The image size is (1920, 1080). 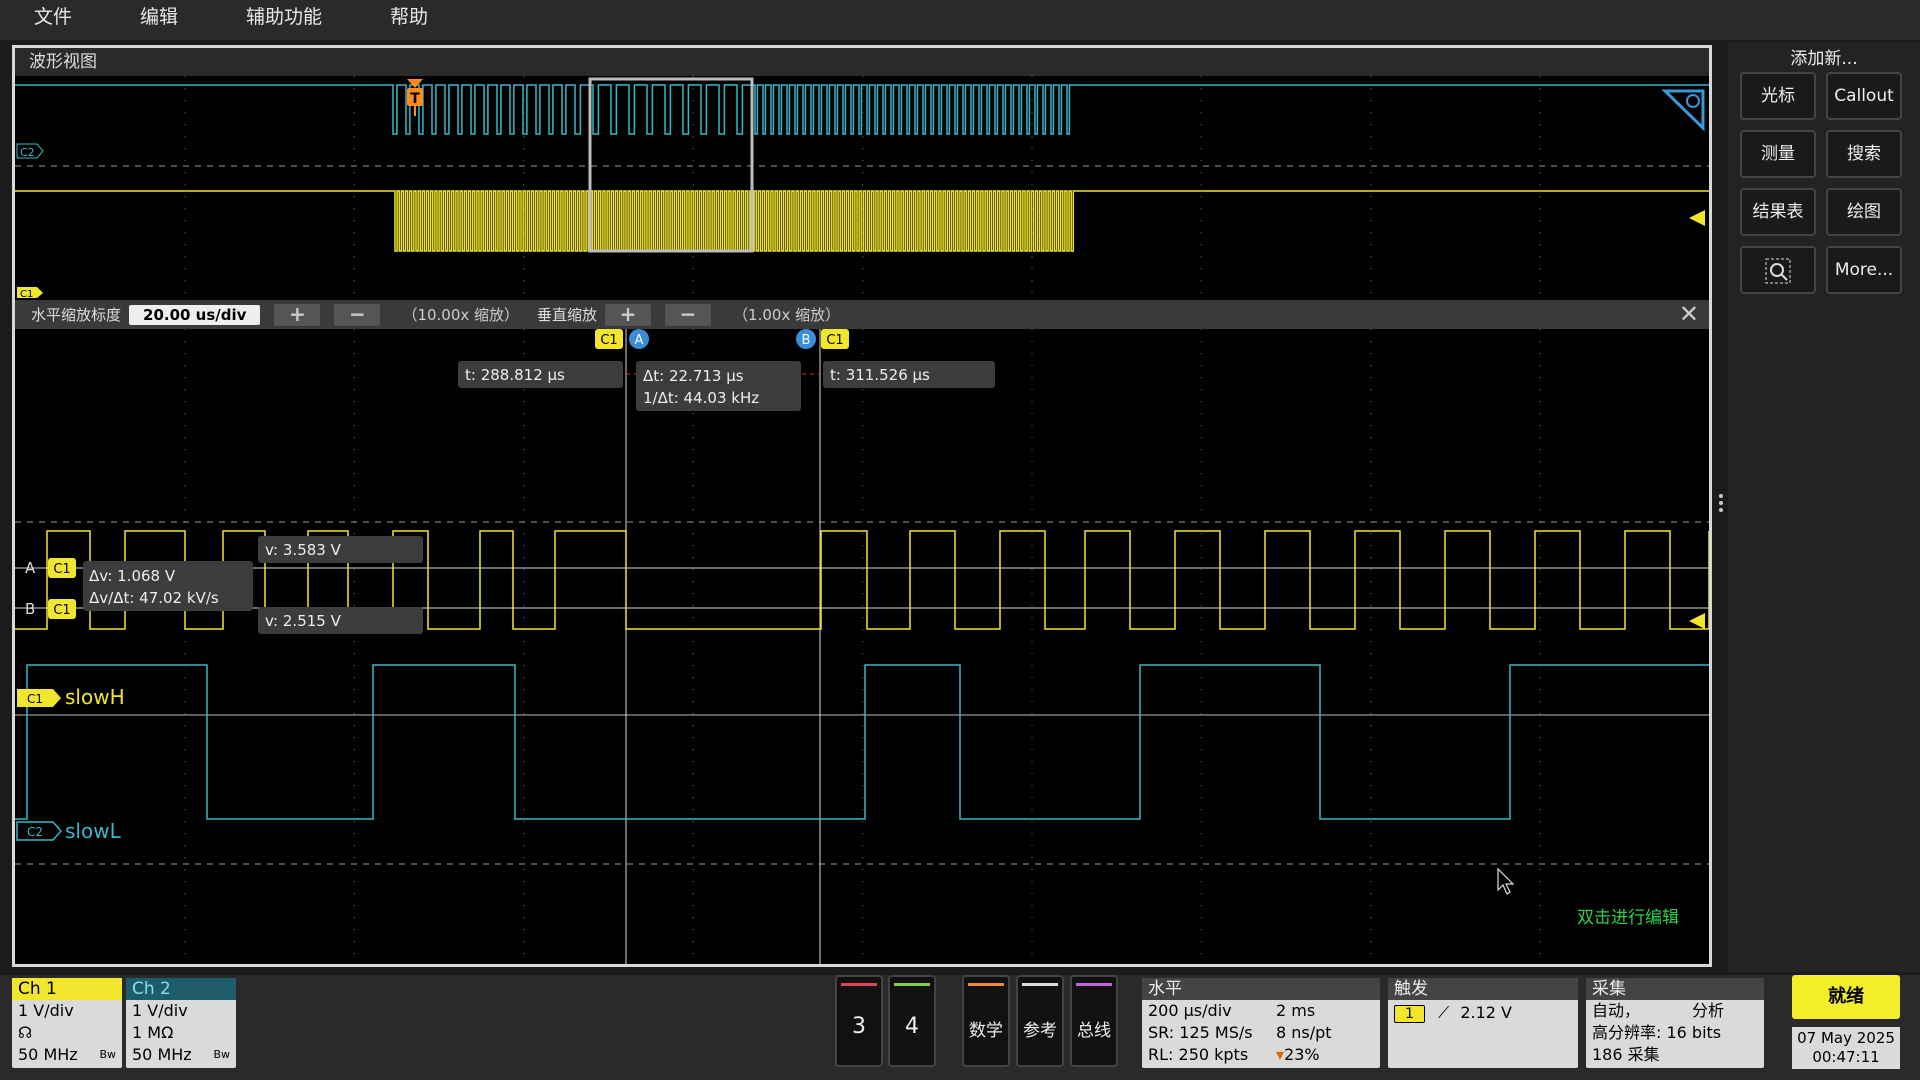 I want to click on trigger-source: 1, so click(x=1409, y=1014).